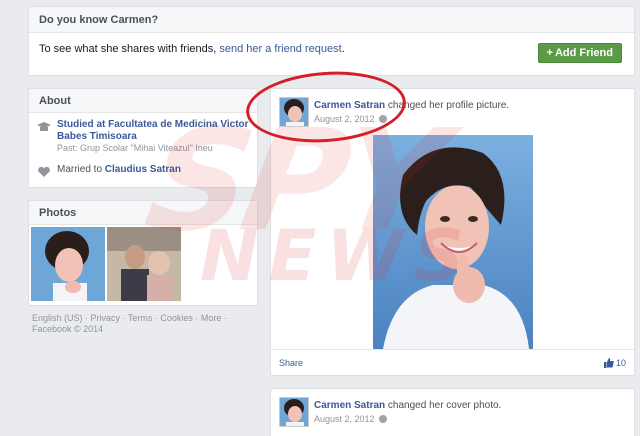  Describe the element at coordinates (44, 126) in the screenshot. I see `graduation-cap-icon` at that location.